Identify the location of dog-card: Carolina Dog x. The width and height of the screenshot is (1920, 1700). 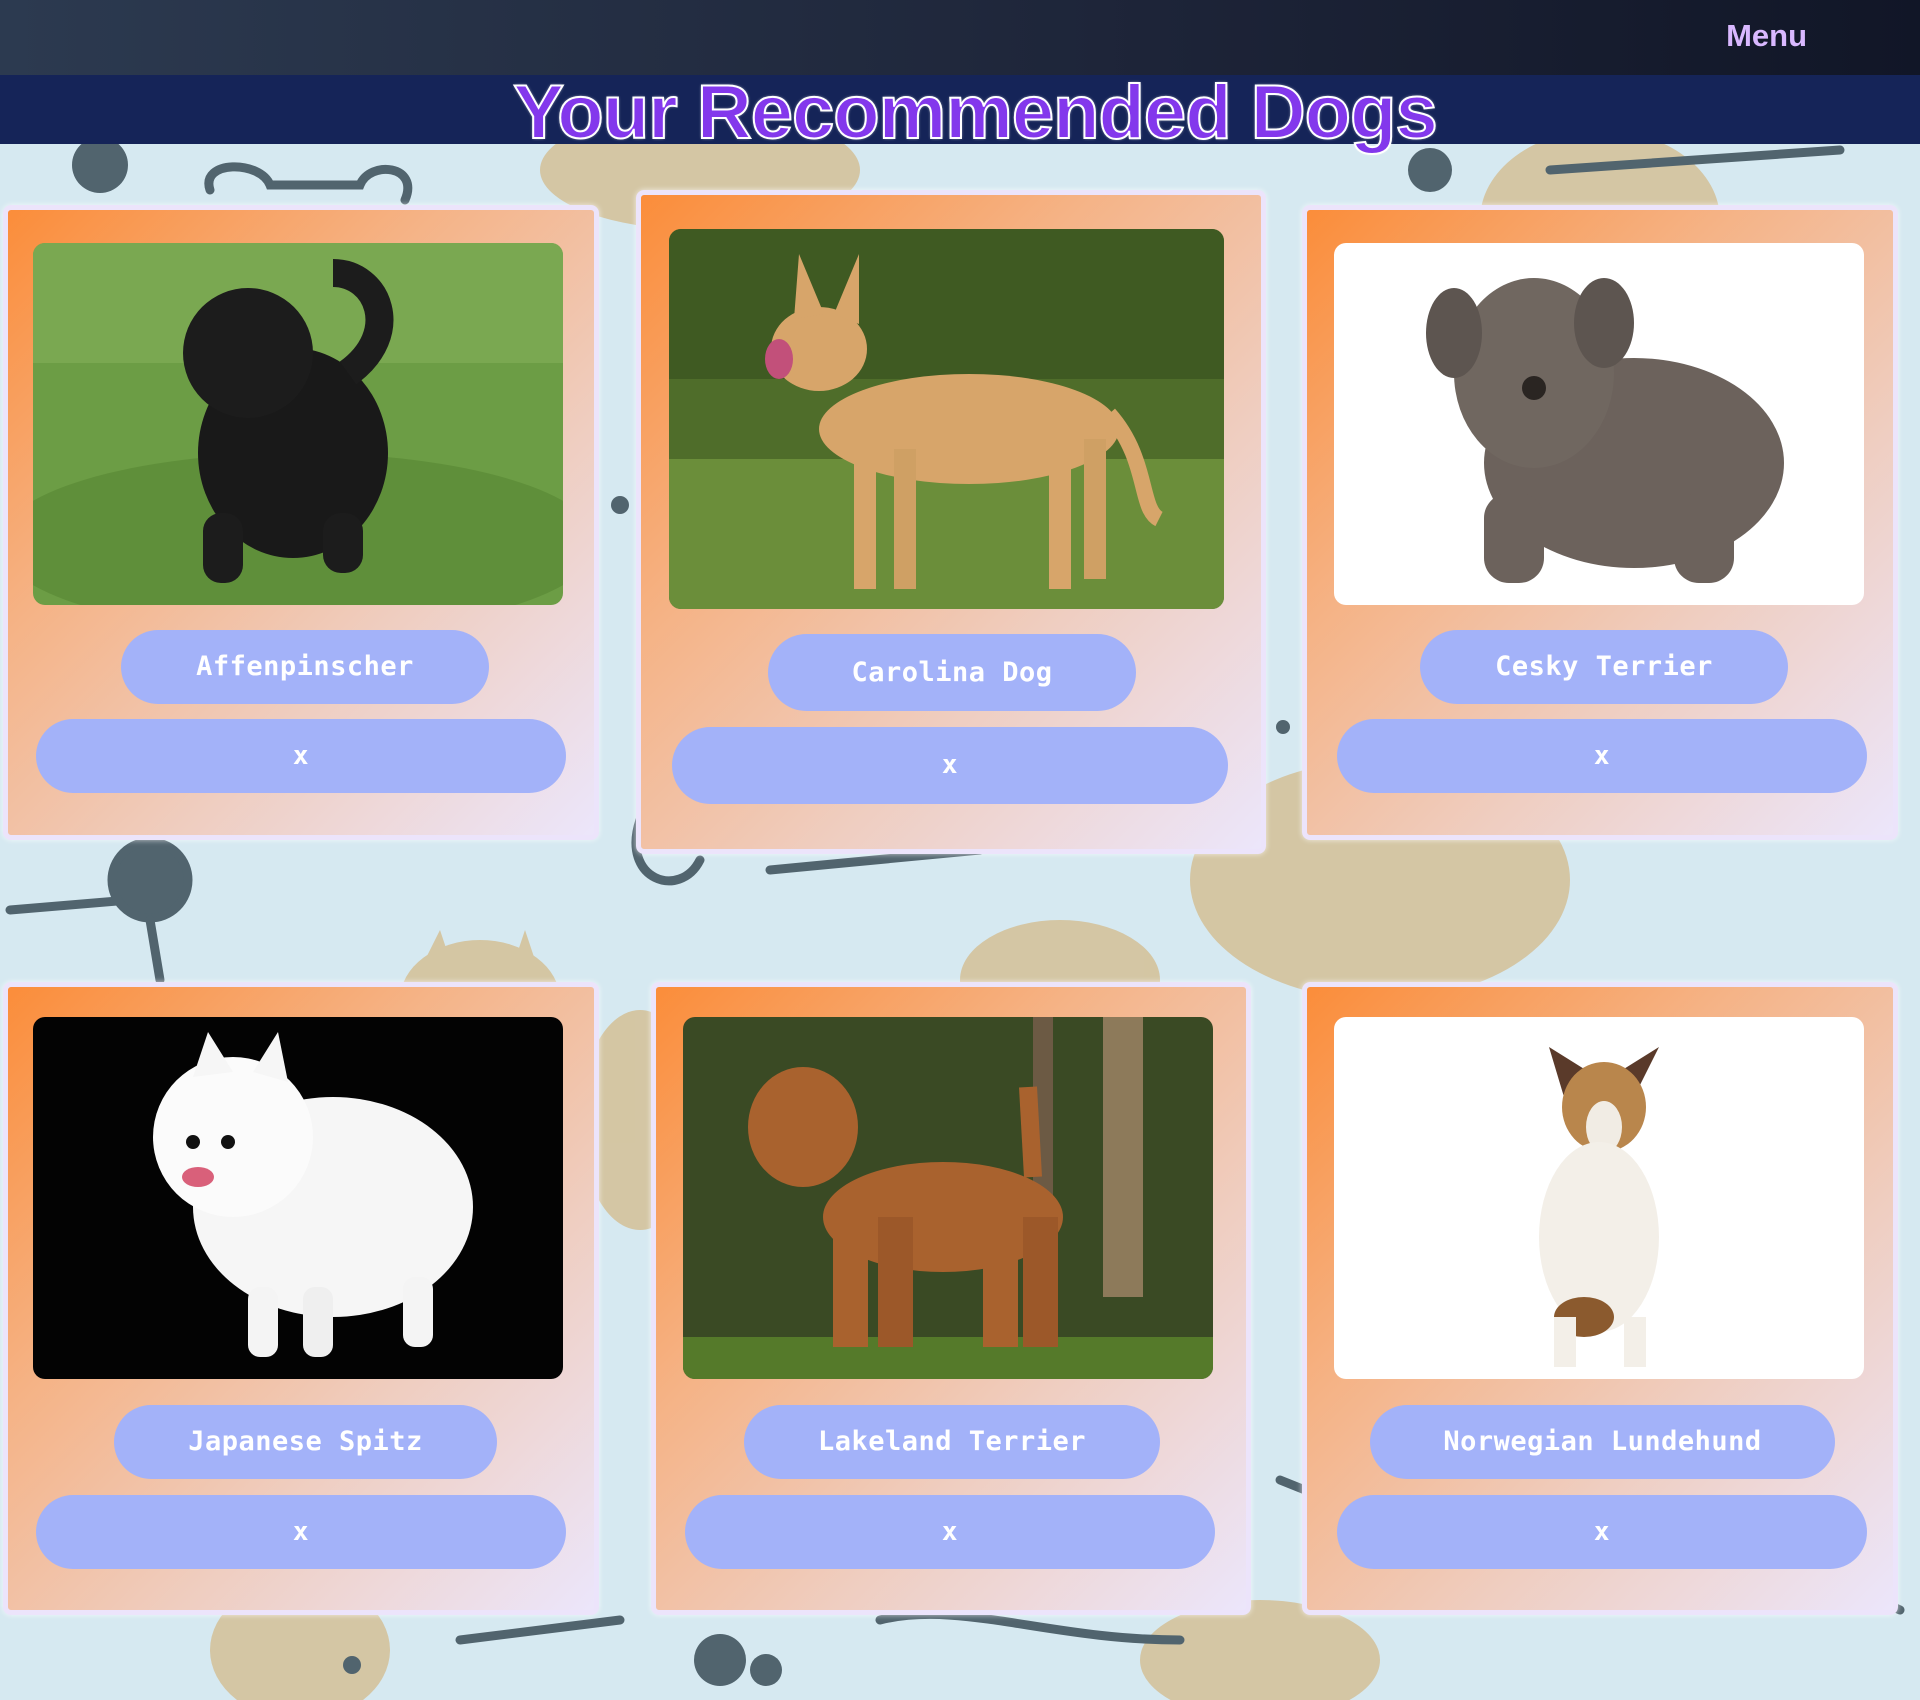
(951, 522).